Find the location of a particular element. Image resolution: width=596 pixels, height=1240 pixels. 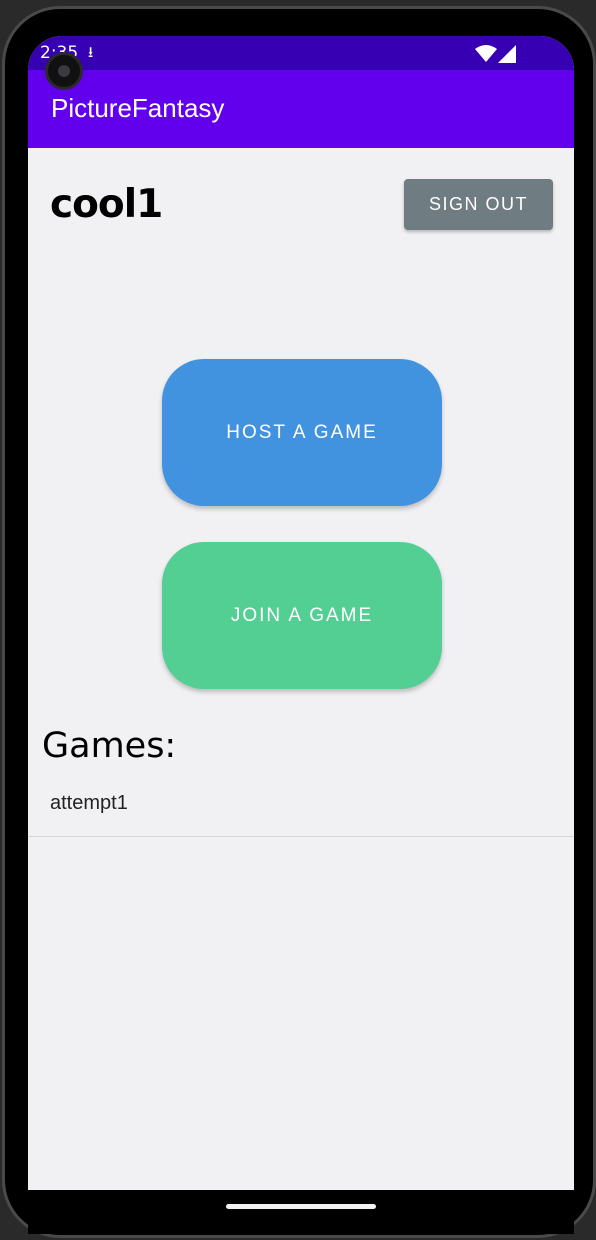

game-list: attempt1 is located at coordinates (301, 805).